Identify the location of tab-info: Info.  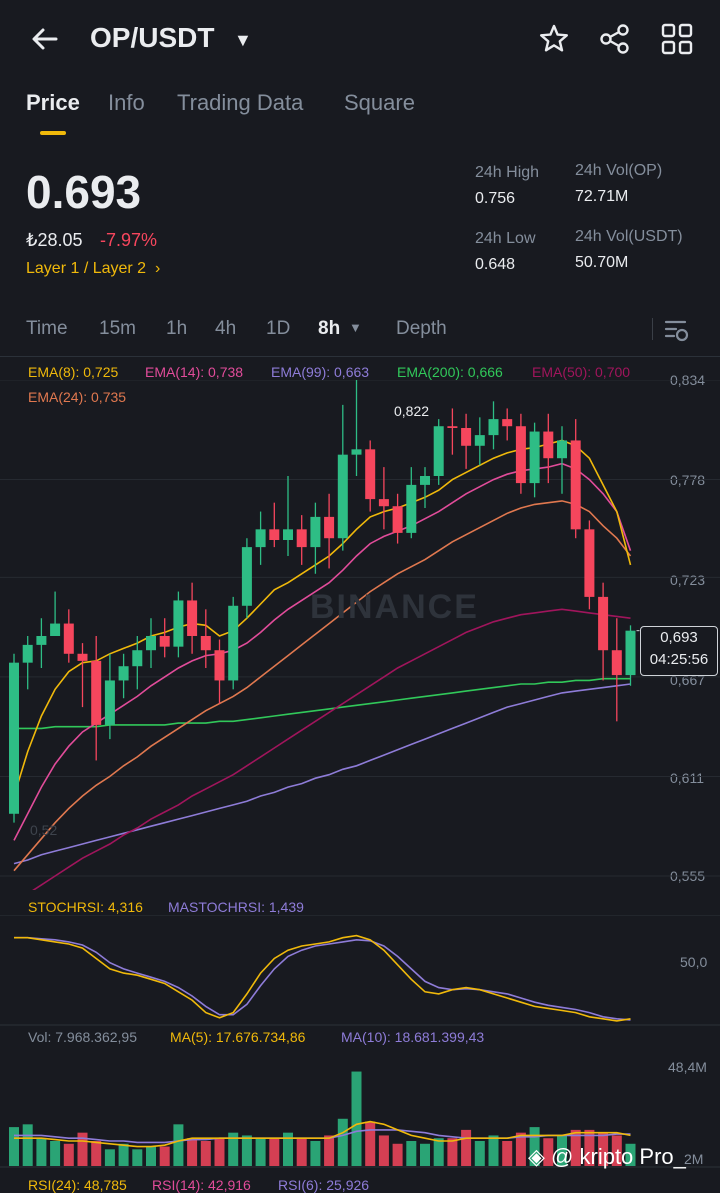
(126, 103).